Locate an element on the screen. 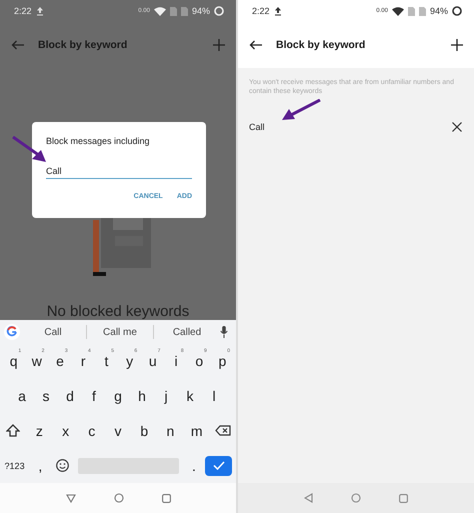 This screenshot has height=513, width=474. enter-key is located at coordinates (218, 466).